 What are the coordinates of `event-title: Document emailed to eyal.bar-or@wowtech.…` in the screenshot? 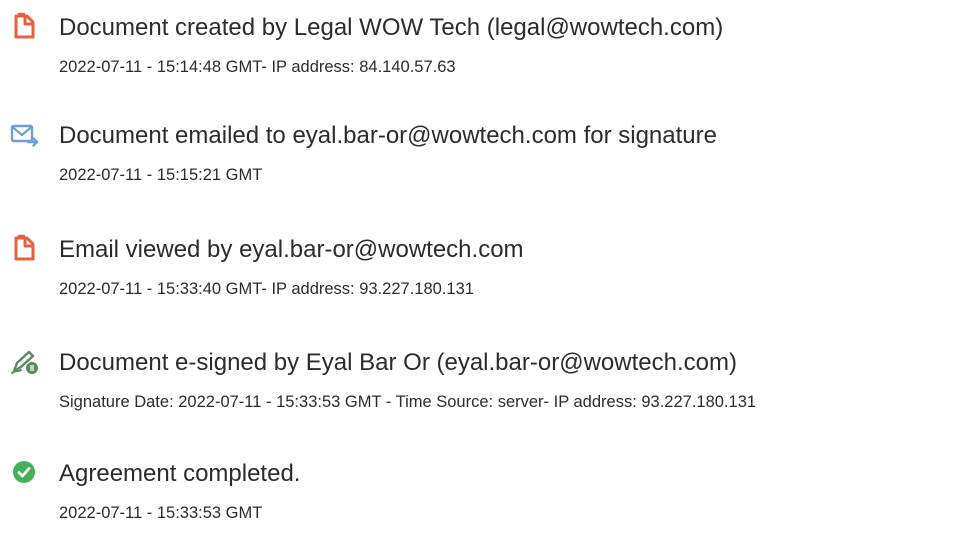 It's located at (388, 135).